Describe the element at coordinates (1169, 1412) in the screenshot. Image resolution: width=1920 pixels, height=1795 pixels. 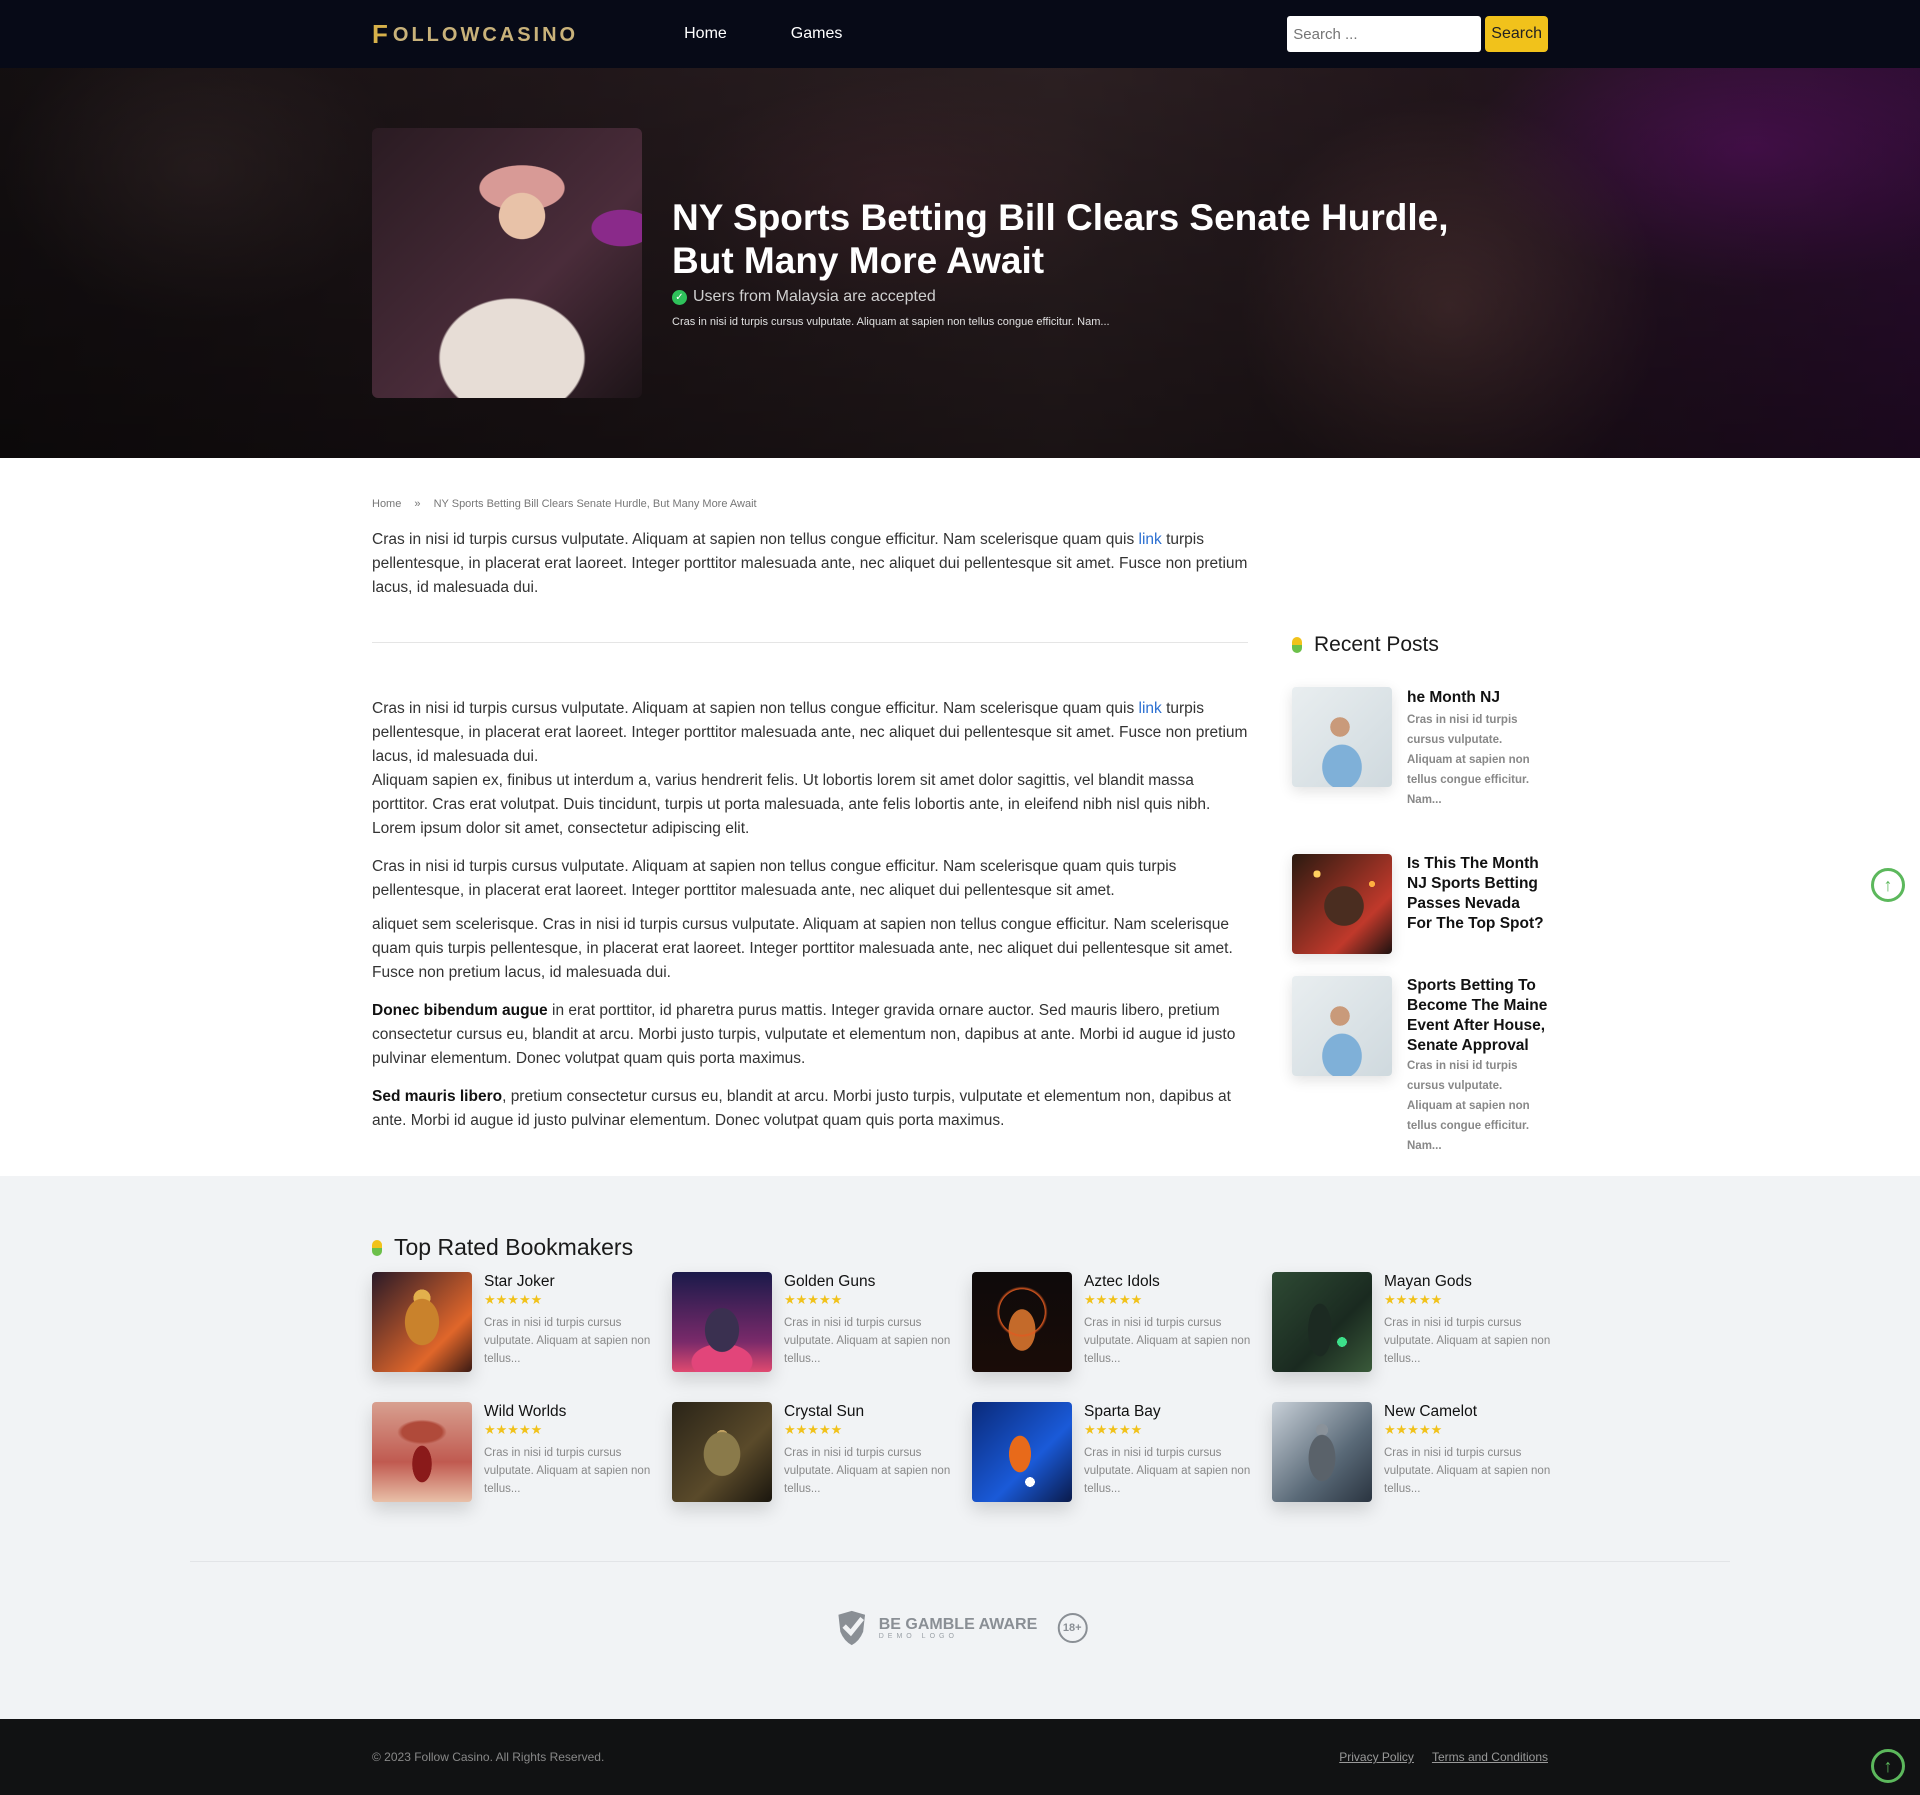
I see `bookmaker-name: Sparta Bay` at that location.